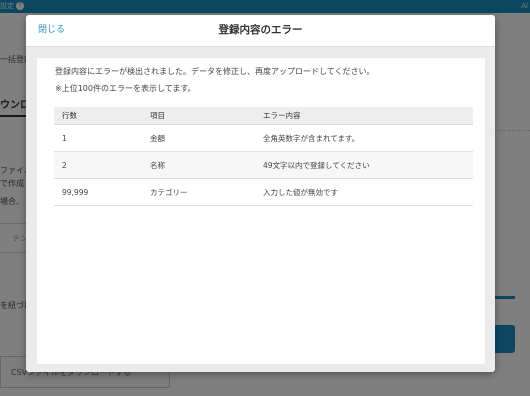 The image size is (530, 396). I want to click on modal-title: 登録内容のエラー, so click(260, 30).